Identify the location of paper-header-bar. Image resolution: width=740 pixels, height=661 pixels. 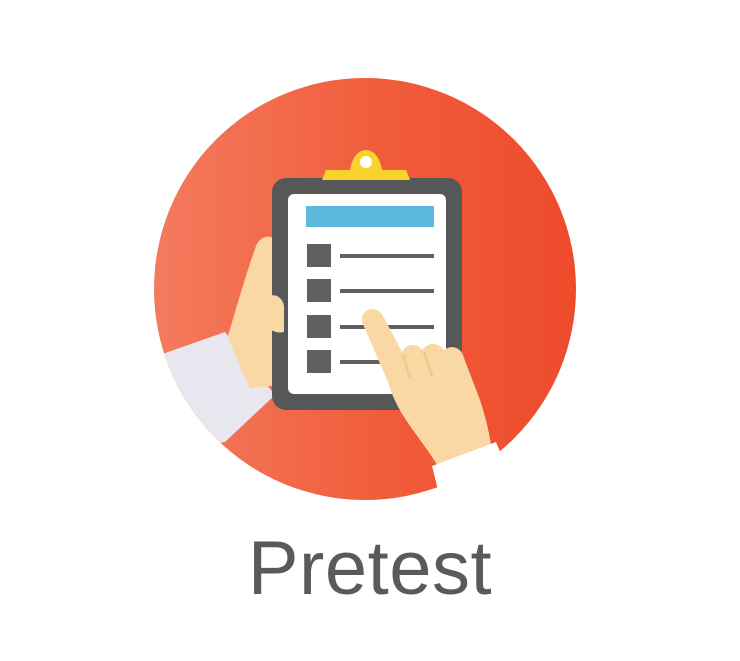
(370, 216).